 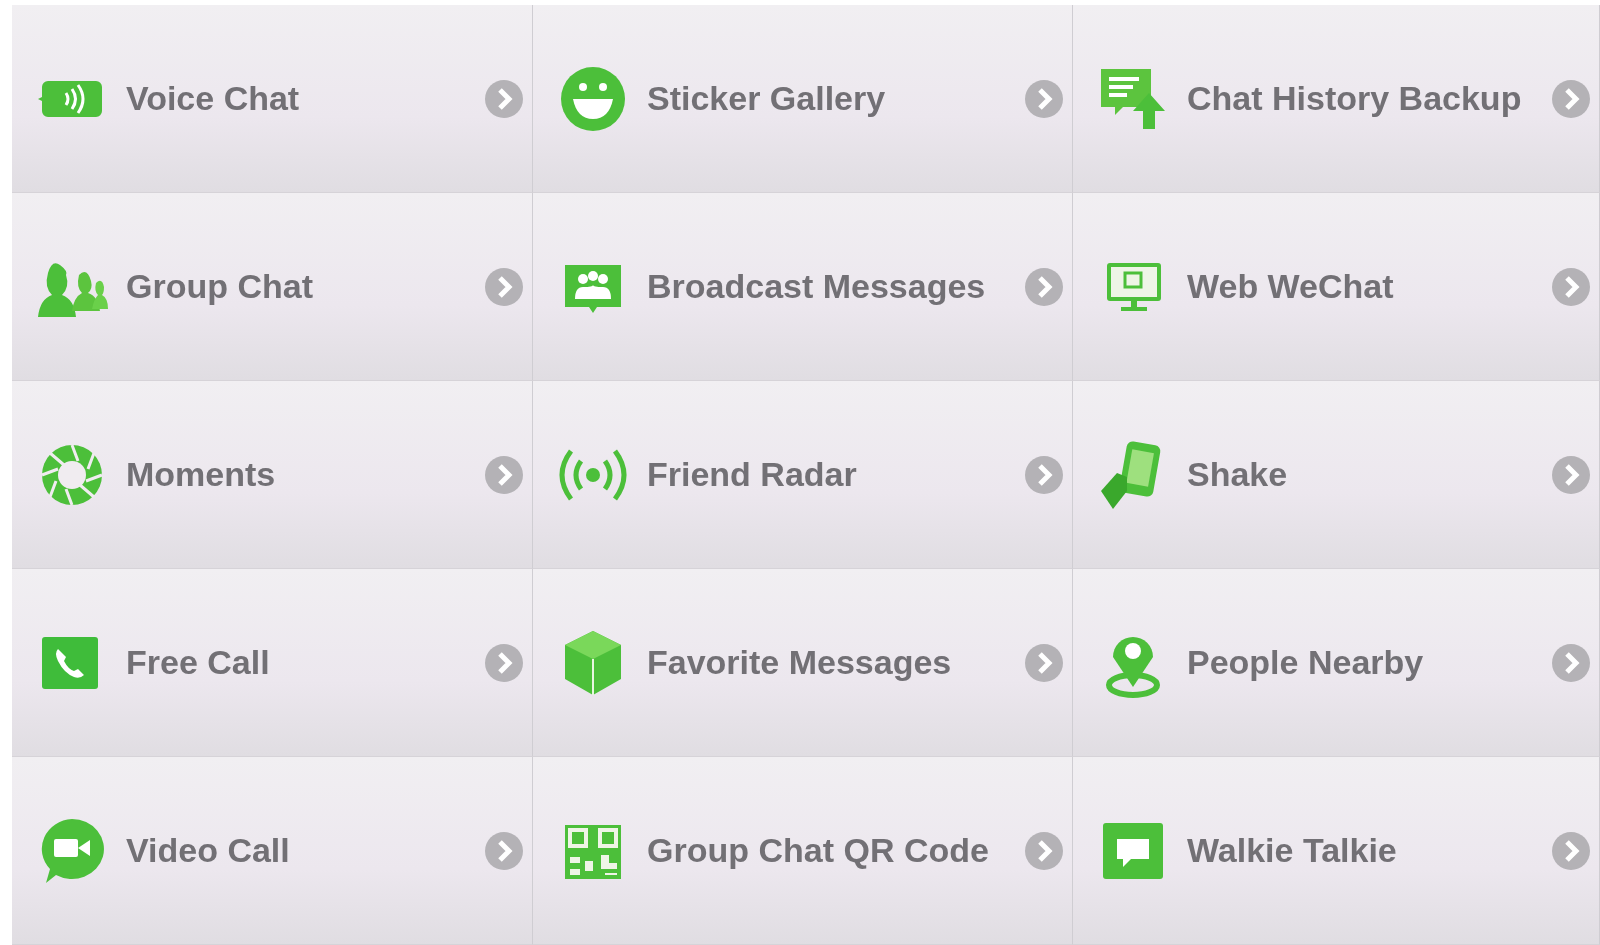 What do you see at coordinates (817, 286) in the screenshot?
I see `feature-label: Broadcast Messages` at bounding box center [817, 286].